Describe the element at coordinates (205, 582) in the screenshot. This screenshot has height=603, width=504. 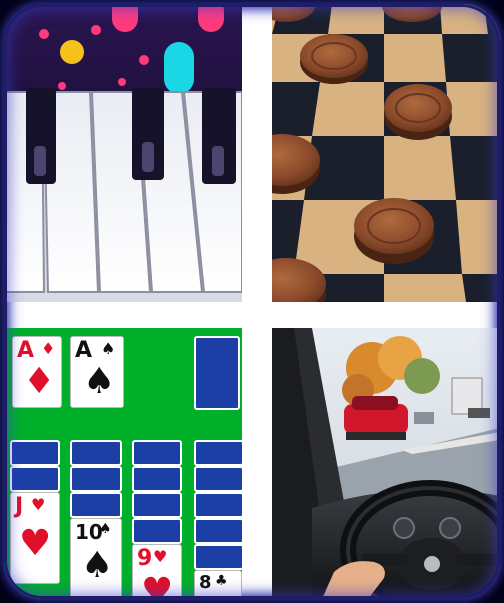
I see `card-rank: 8` at that location.